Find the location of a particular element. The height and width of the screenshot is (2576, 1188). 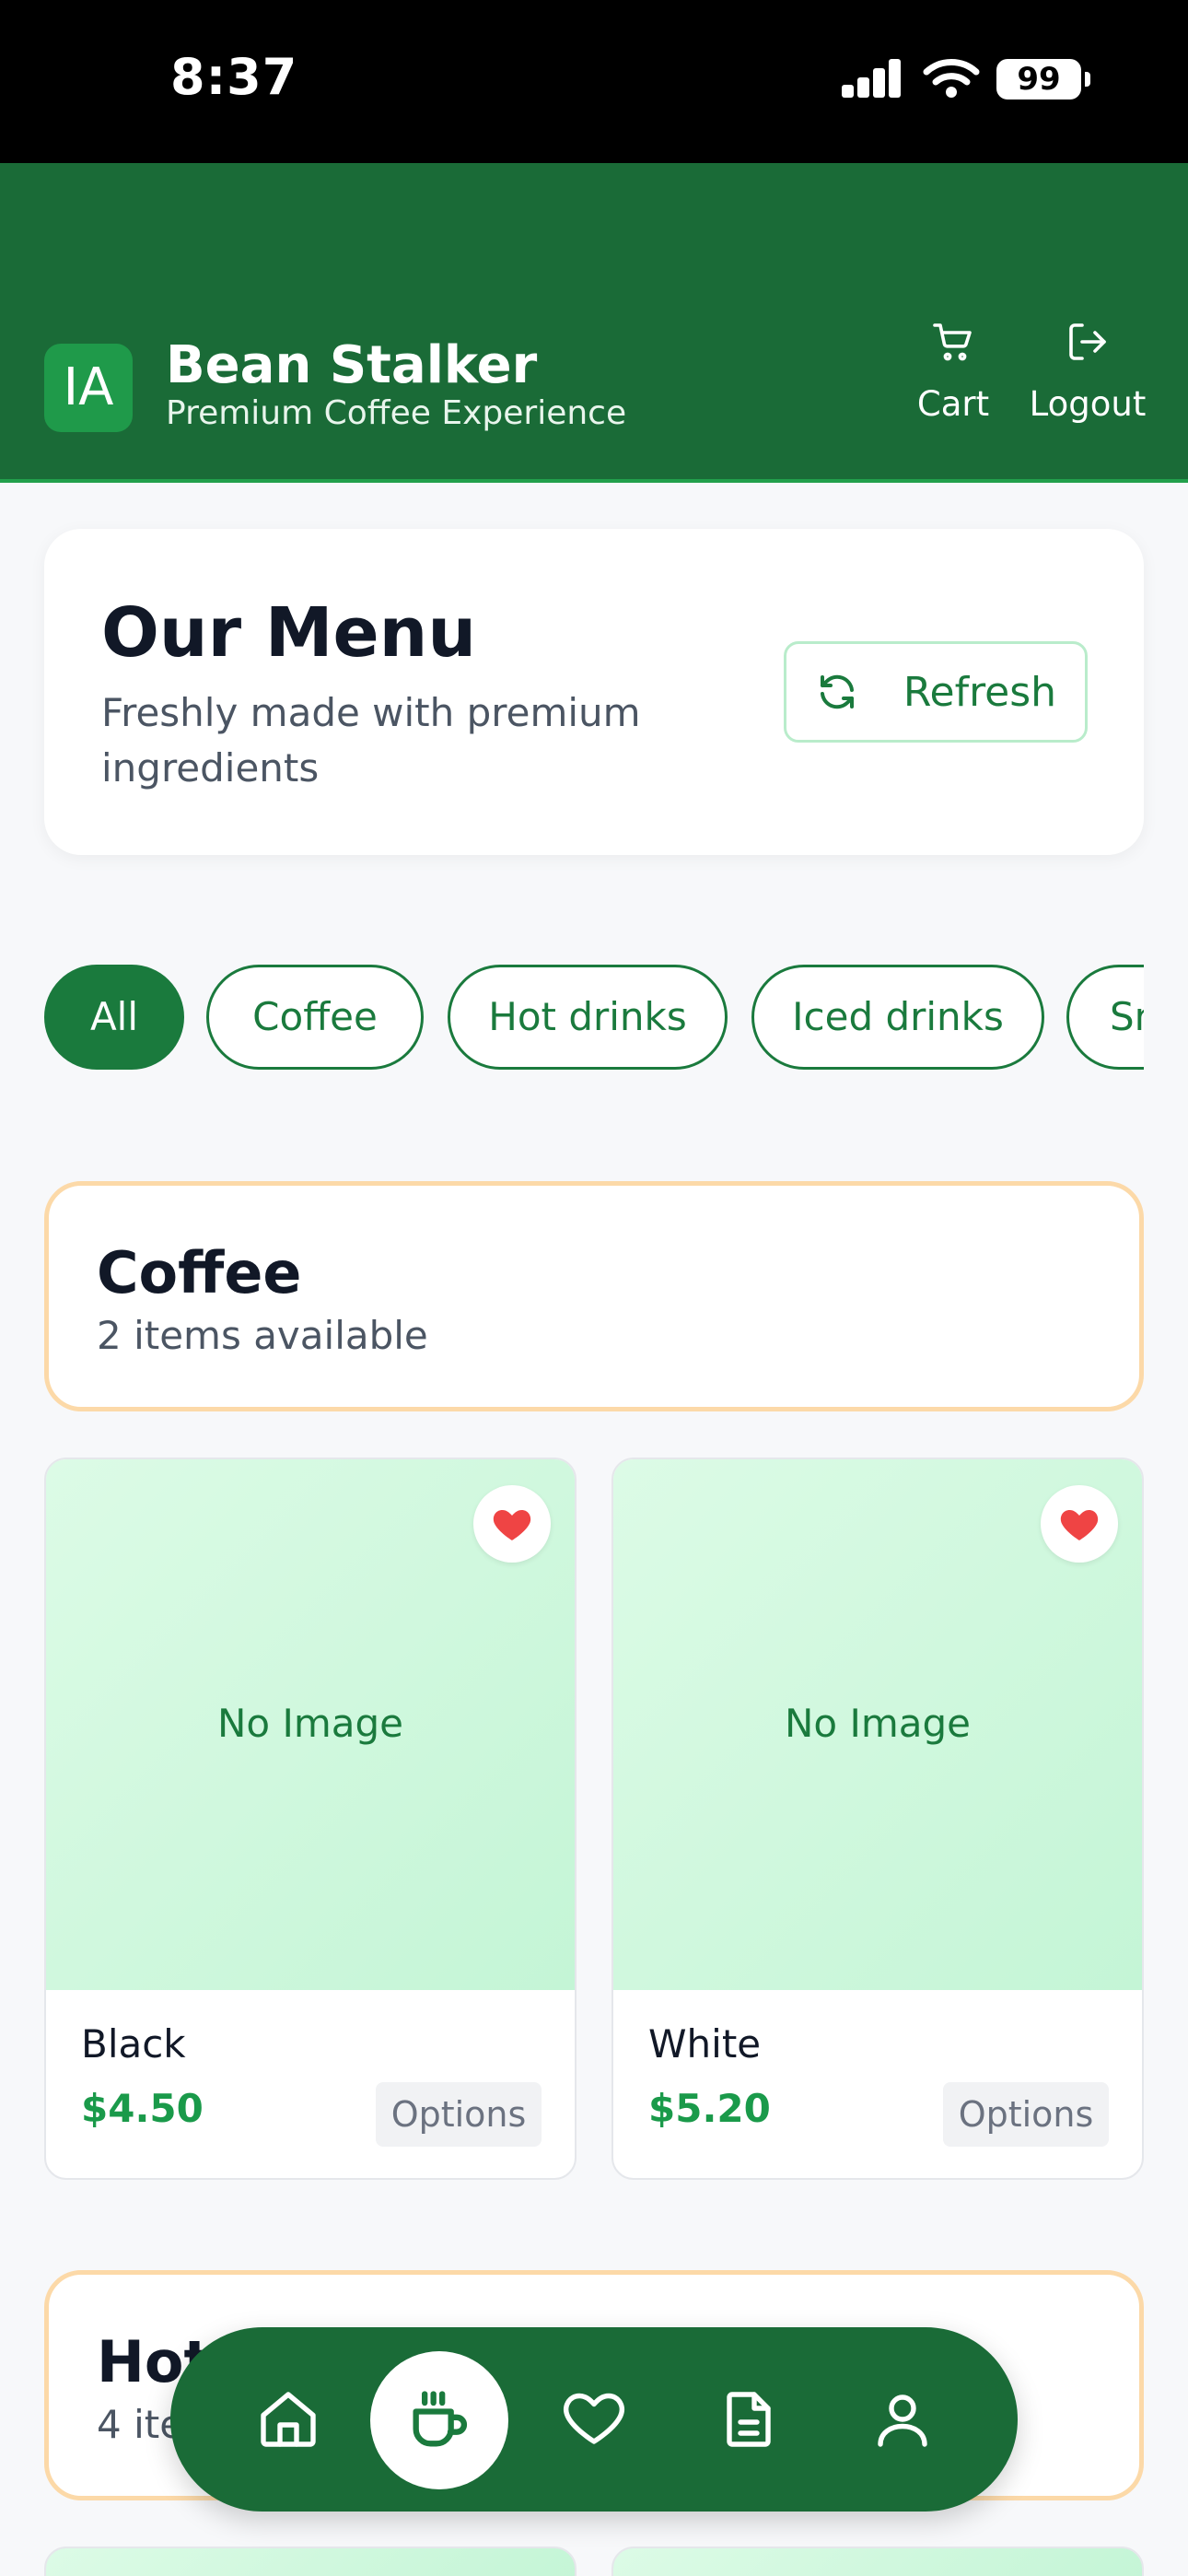

product-name: White is located at coordinates (705, 2044).